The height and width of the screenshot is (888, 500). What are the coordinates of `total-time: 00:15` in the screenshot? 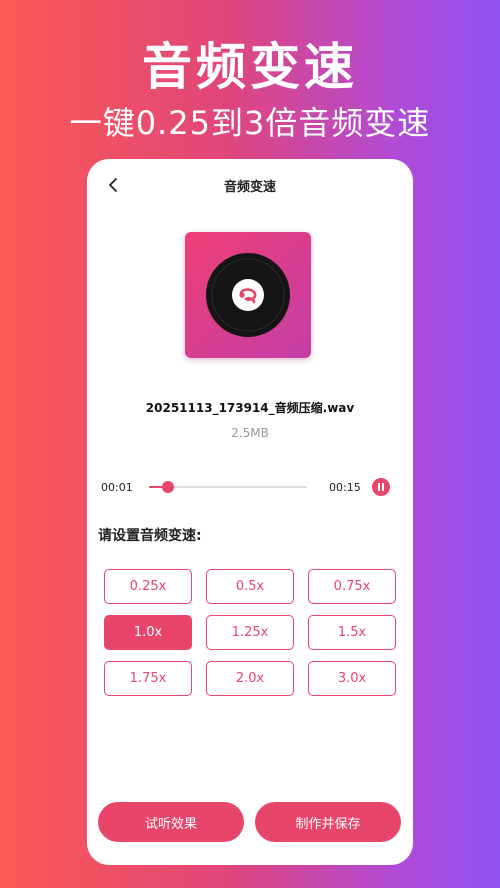 It's located at (345, 487).